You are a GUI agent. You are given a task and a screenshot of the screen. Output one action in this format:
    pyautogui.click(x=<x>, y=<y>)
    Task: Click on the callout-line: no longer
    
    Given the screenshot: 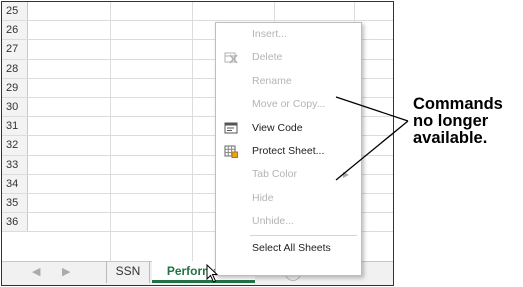 What is the action you would take?
    pyautogui.click(x=451, y=121)
    